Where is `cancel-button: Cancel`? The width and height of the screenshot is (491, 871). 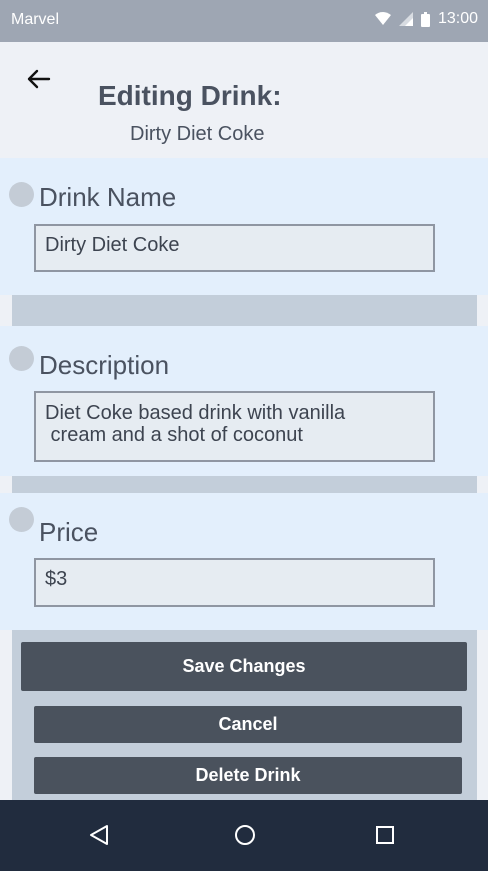
cancel-button: Cancel is located at coordinates (248, 724).